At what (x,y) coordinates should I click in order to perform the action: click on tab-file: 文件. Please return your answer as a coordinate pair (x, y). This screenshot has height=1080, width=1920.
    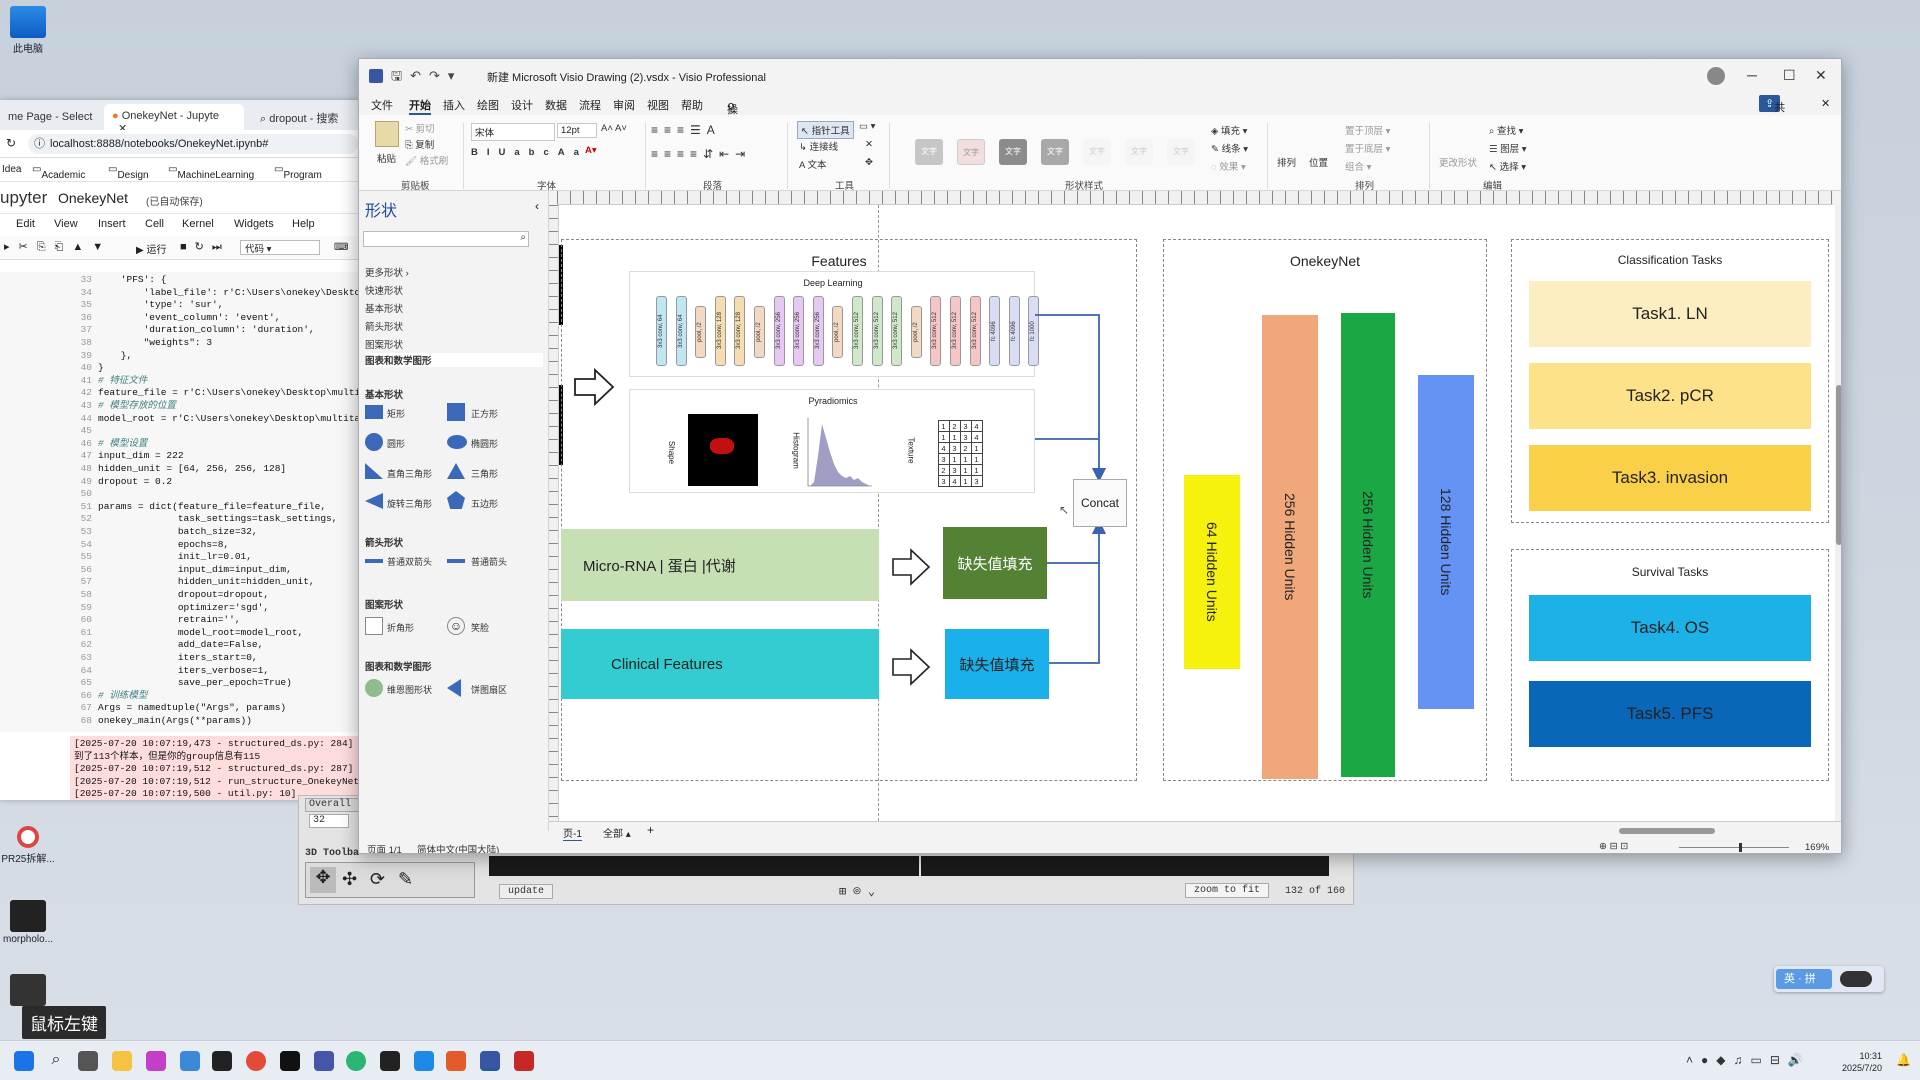
    Looking at the image, I should click on (382, 105).